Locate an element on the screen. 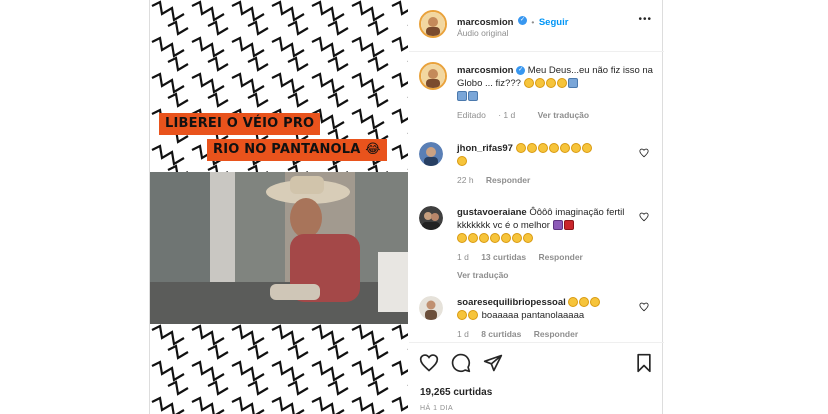 Image resolution: width=828 pixels, height=414 pixels. commenter-username: soaresequilibriopessoal is located at coordinates (511, 302).